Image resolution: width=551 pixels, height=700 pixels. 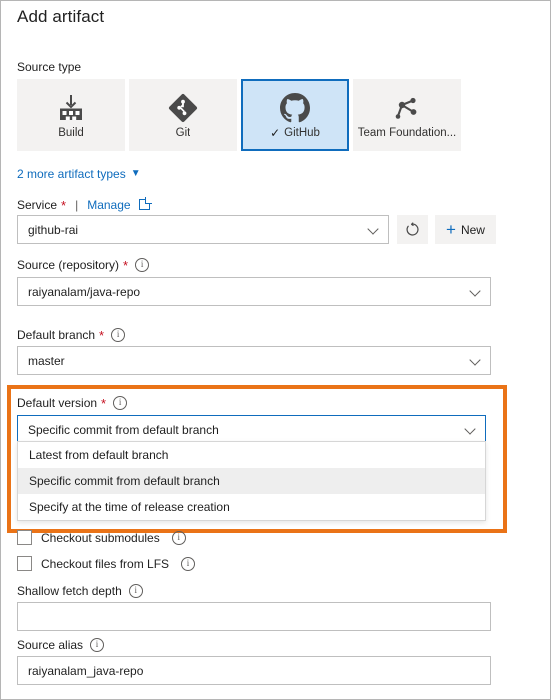 What do you see at coordinates (254, 616) in the screenshot?
I see `shallow-fetch-depth-input` at bounding box center [254, 616].